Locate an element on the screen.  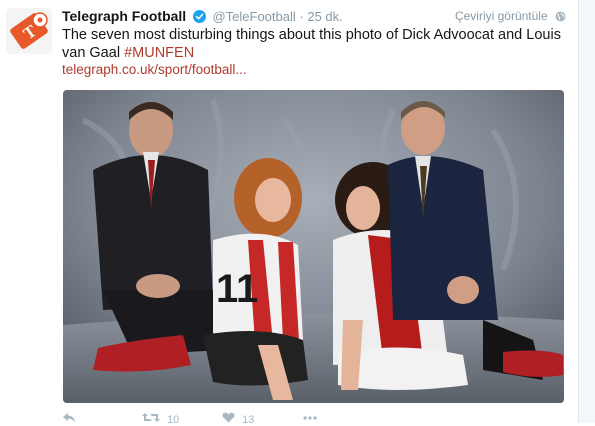
timeline-edge is located at coordinates (586, 211).